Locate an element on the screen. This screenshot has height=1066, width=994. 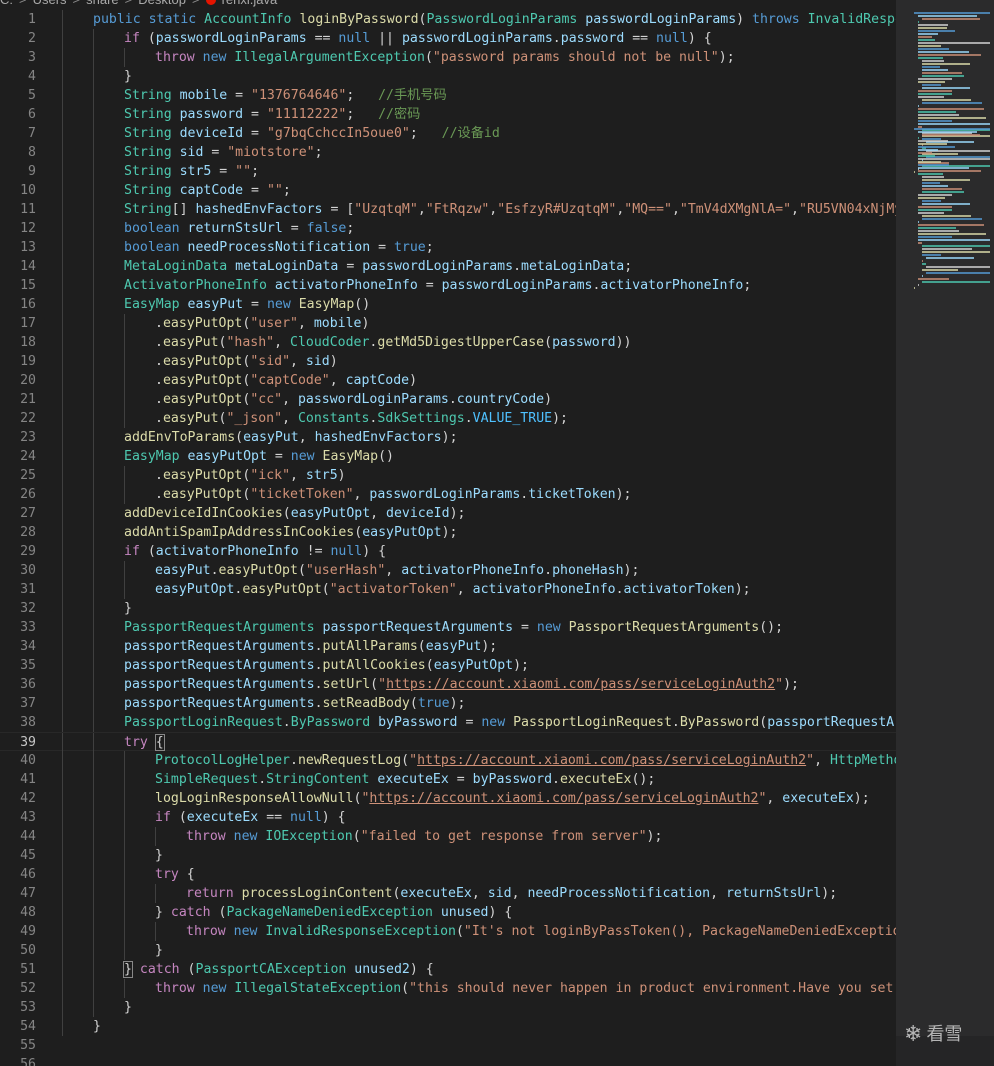
code-token: , is located at coordinates (479, 893).